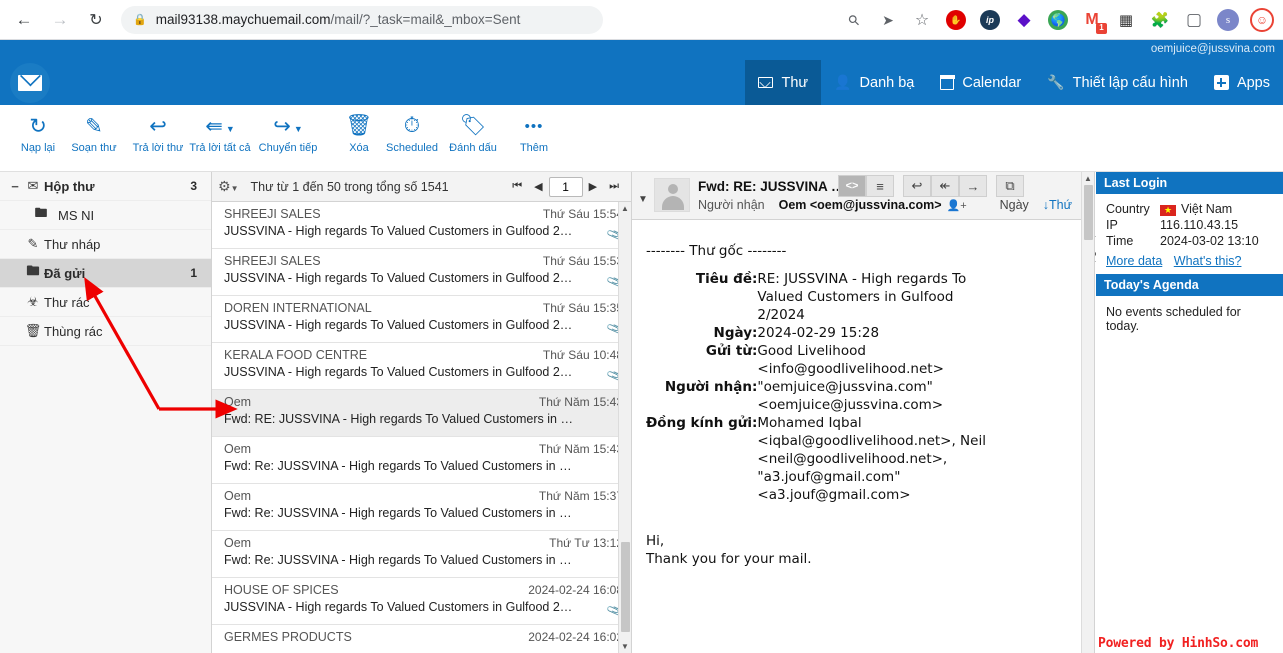  I want to click on first-page-button: ⏮, so click(517, 186).